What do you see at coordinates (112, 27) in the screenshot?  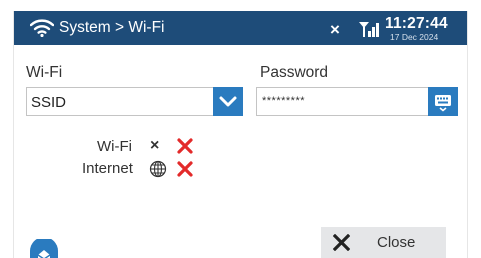 I see `breadcrumb-title: System > Wi-Fi` at bounding box center [112, 27].